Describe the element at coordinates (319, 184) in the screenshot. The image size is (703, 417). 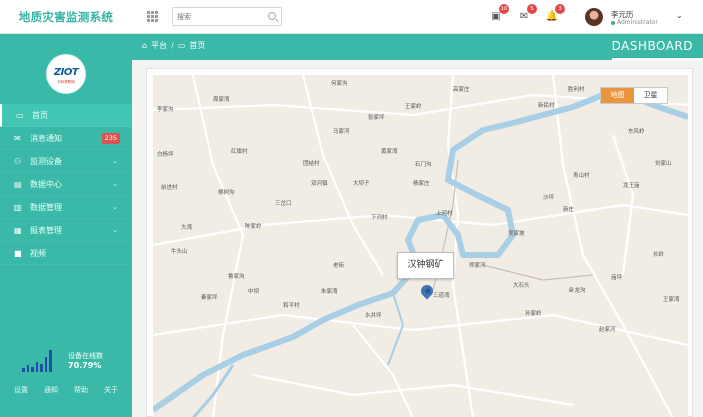
I see `map-place-label: 双河镇` at that location.